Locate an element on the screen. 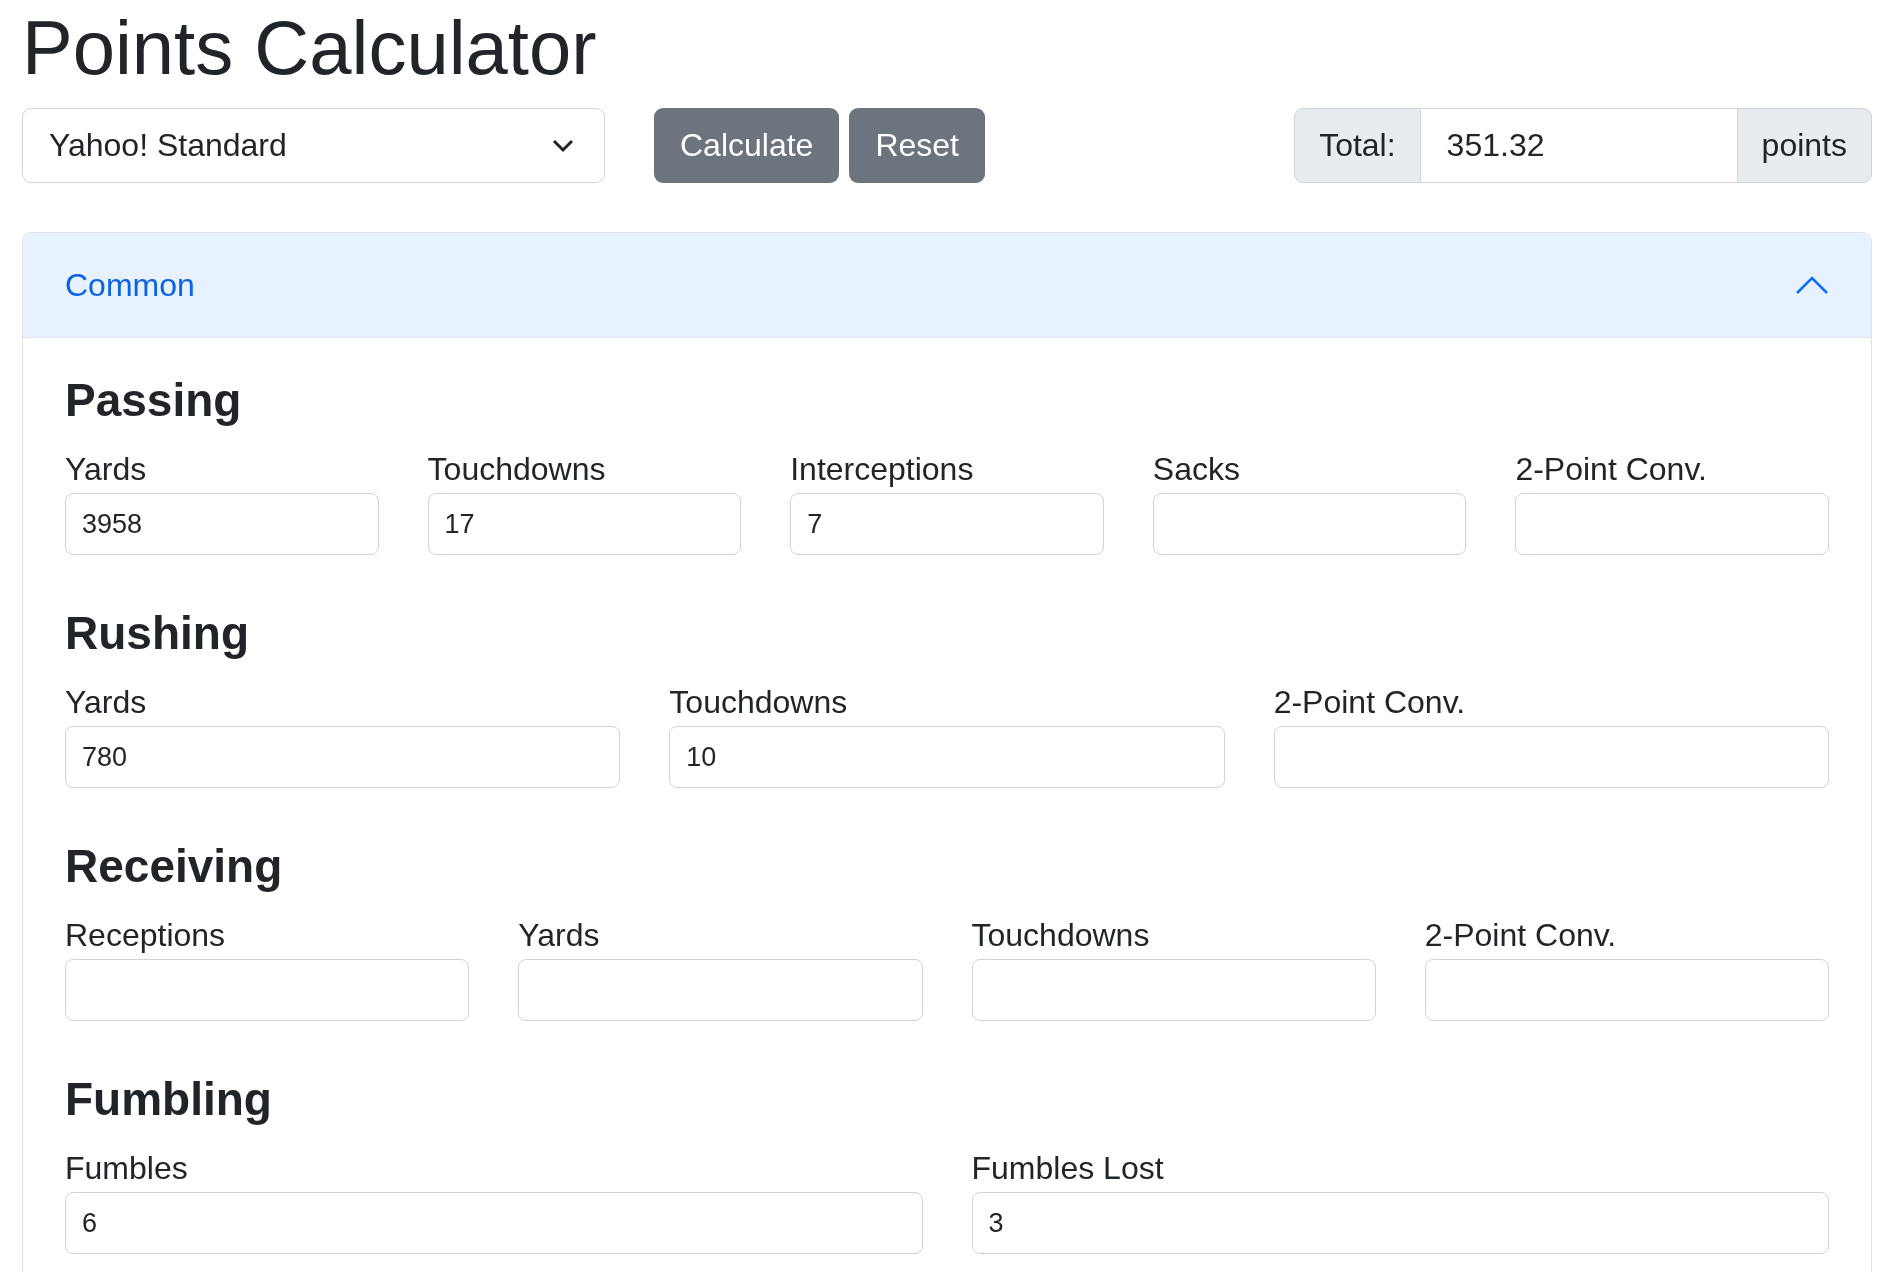 The width and height of the screenshot is (1878, 1272). input-field: 6 is located at coordinates (494, 1223).